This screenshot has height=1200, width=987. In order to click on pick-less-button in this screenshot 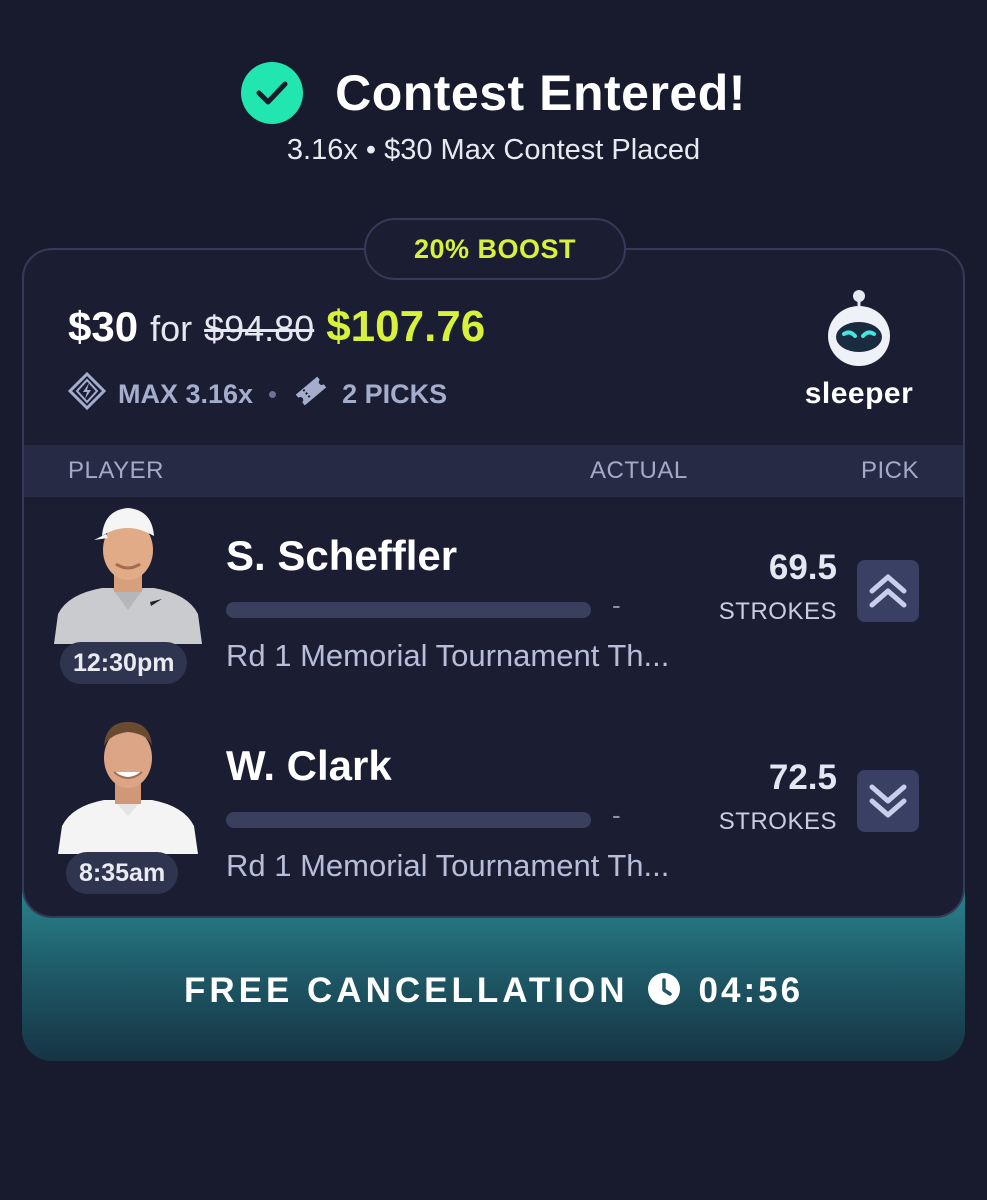, I will do `click(888, 801)`.